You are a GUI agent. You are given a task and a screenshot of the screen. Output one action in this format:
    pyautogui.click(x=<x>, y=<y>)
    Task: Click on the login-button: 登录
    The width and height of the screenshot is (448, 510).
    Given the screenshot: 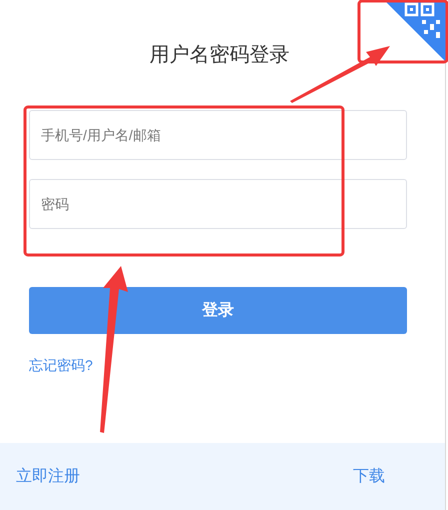 What is the action you would take?
    pyautogui.click(x=218, y=310)
    